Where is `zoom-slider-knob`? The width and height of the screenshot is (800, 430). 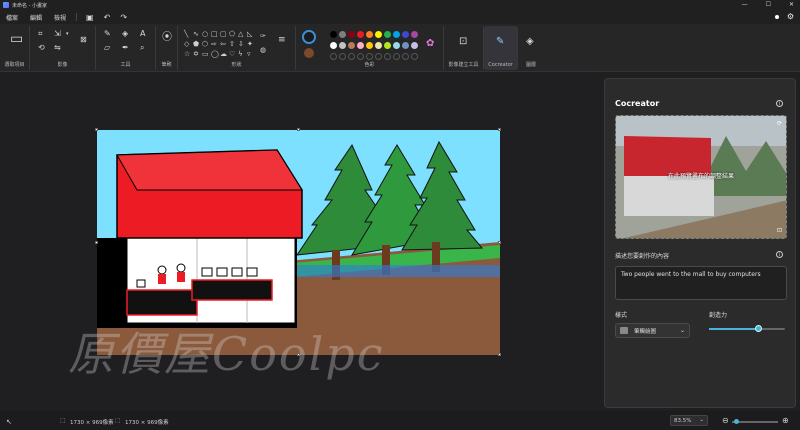
zoom-slider-knob is located at coordinates (736, 421).